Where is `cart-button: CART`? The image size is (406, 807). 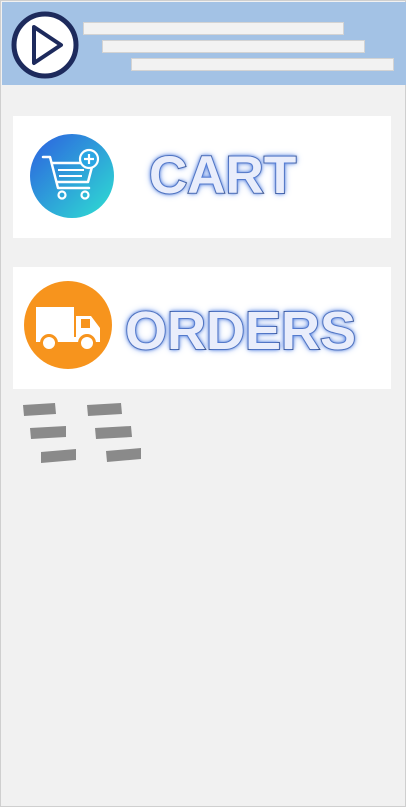
cart-button: CART is located at coordinates (202, 177).